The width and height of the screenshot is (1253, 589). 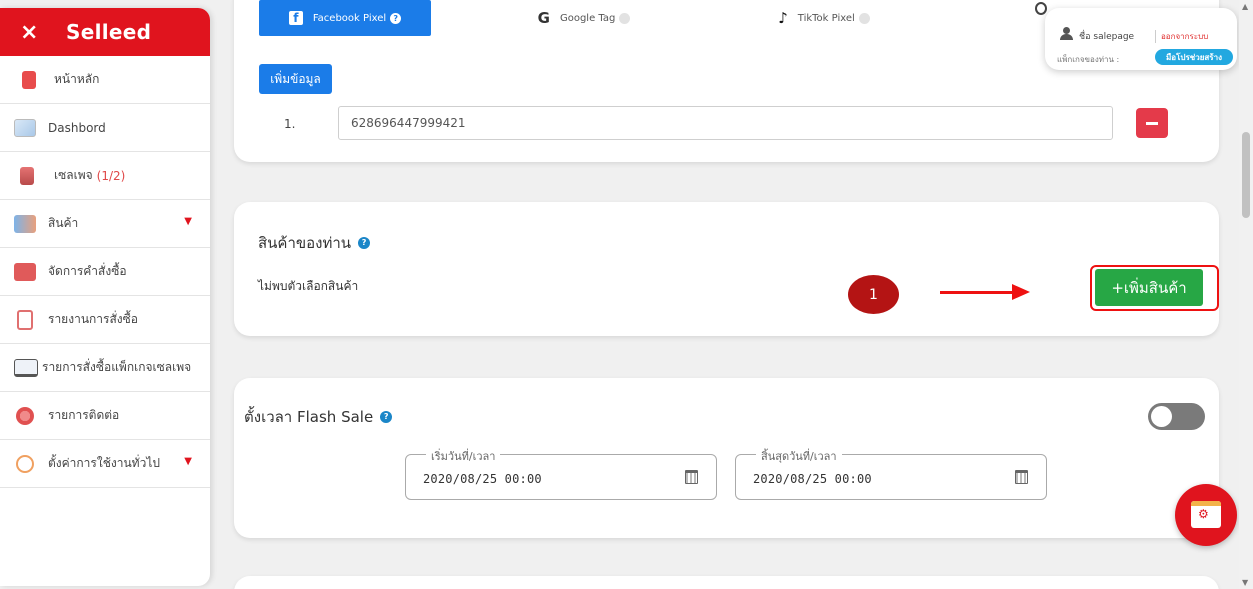 What do you see at coordinates (482, 479) in the screenshot?
I see `start-datetime-value: 2020/08/25 00:00` at bounding box center [482, 479].